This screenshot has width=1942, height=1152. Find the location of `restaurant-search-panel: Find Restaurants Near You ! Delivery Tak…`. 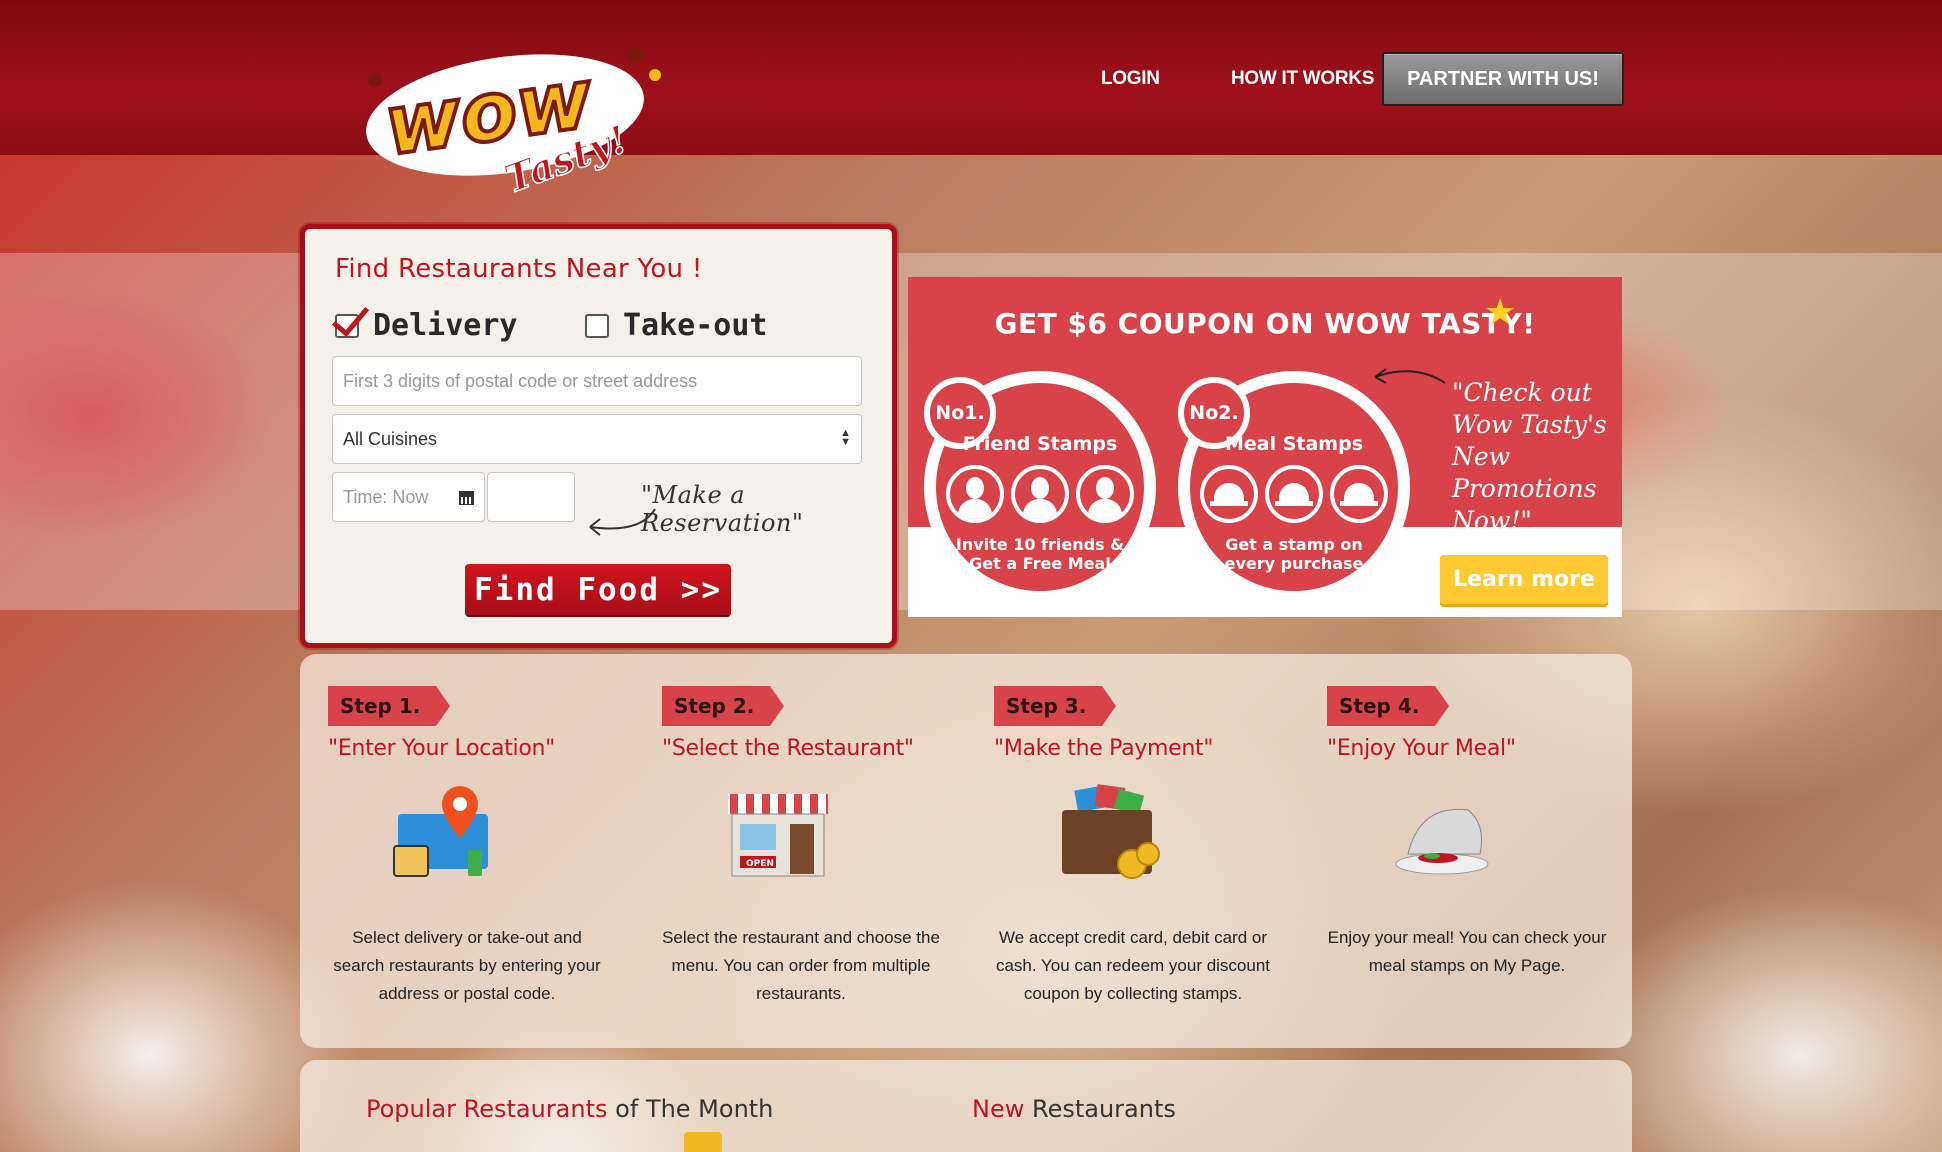

restaurant-search-panel: Find Restaurants Near You ! Delivery Tak… is located at coordinates (598, 436).